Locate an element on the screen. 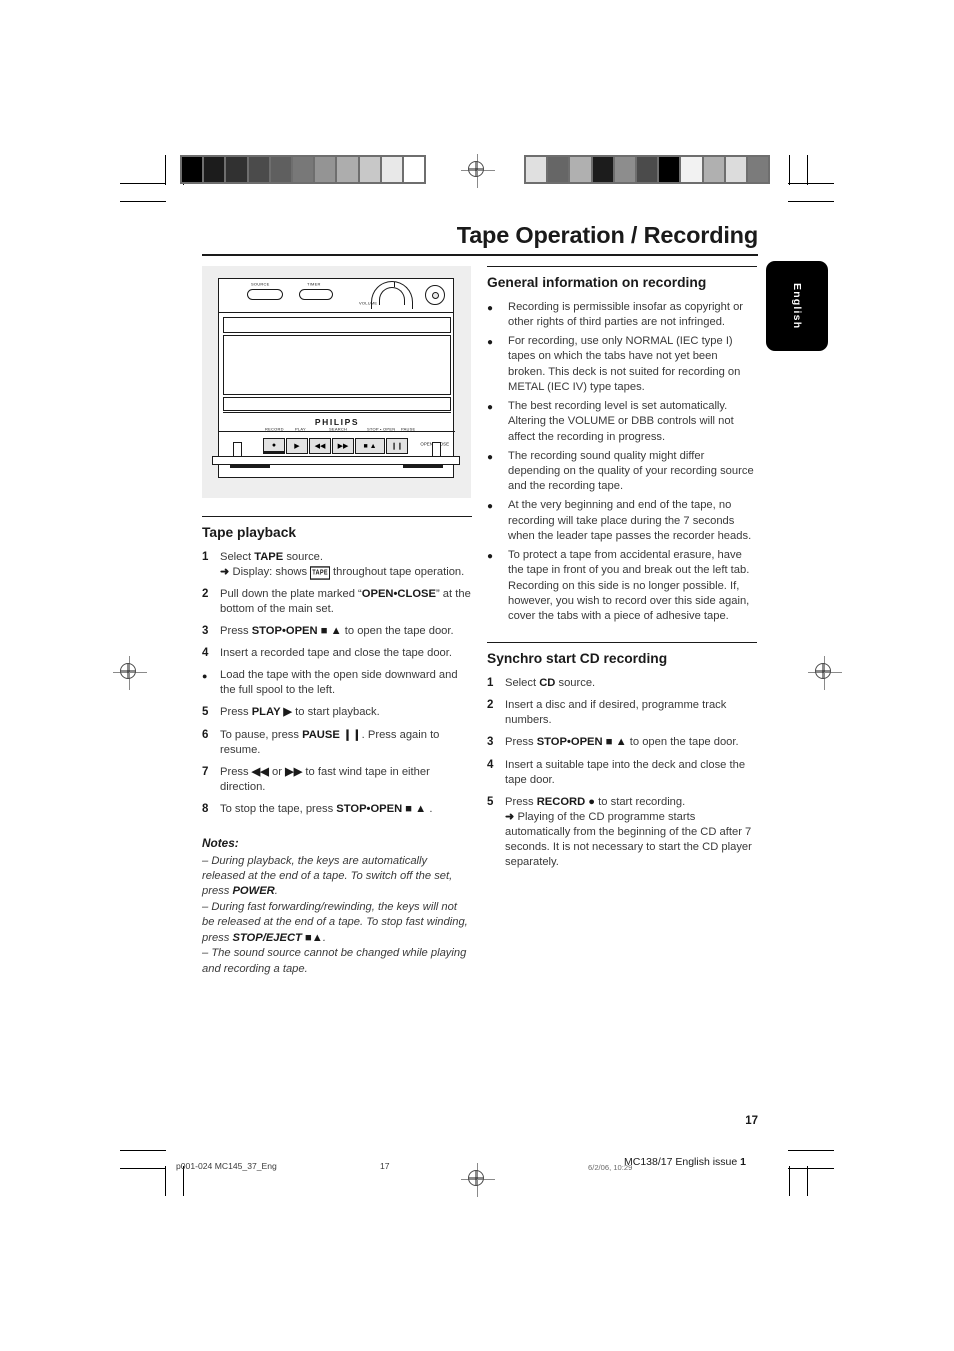  crop-mark-top-right-v is located at coordinates (789, 170).